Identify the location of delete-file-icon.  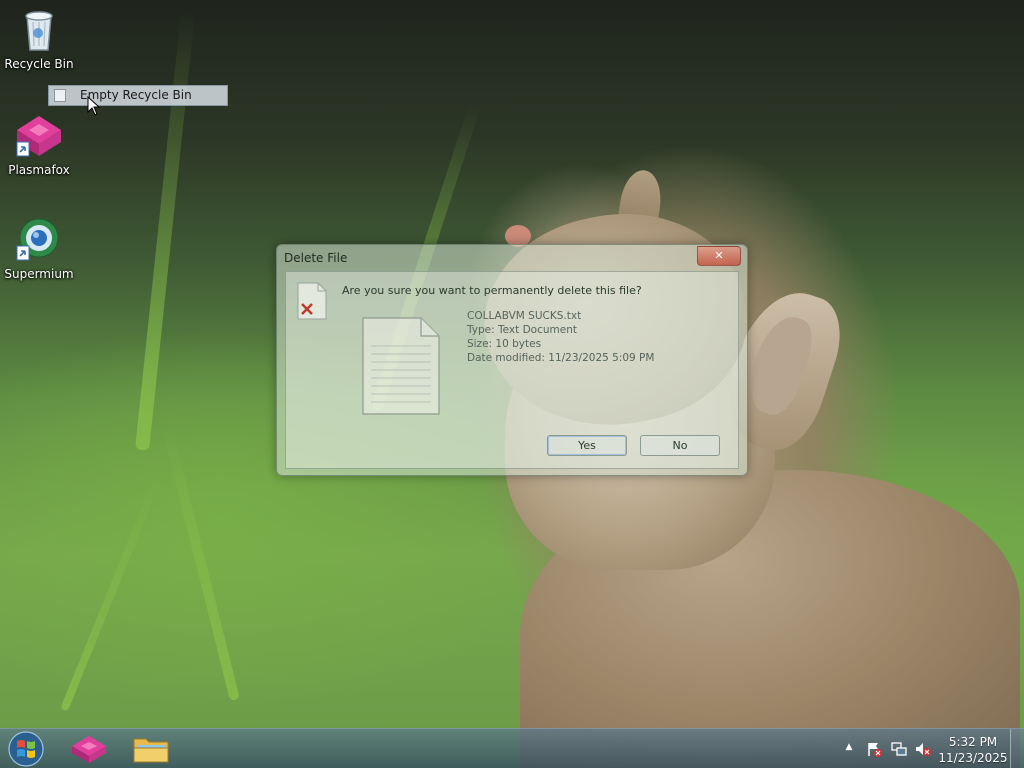
(312, 301).